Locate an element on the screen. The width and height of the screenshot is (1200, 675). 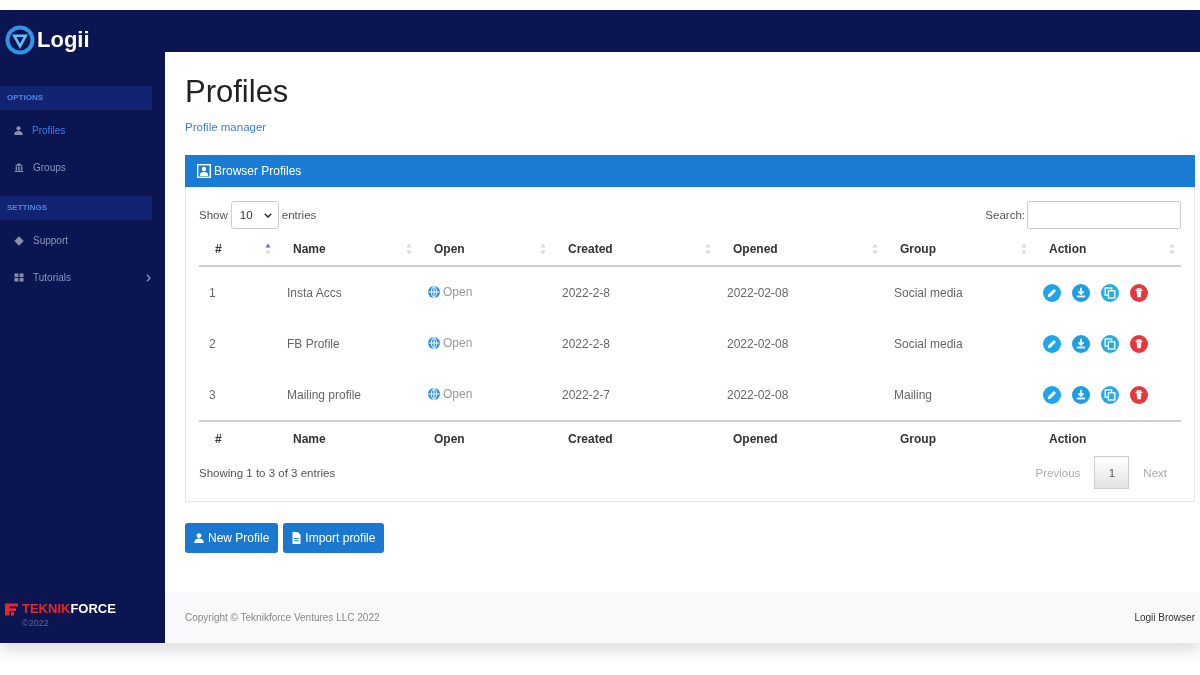
column-header: # is located at coordinates (238, 249).